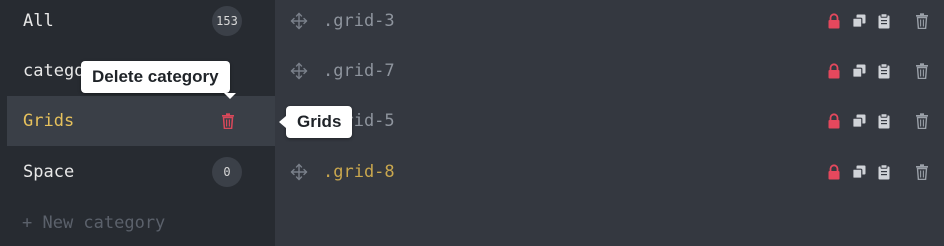 Image resolution: width=944 pixels, height=246 pixels. Describe the element at coordinates (359, 21) in the screenshot. I see `grid-name: .grid-3` at that location.